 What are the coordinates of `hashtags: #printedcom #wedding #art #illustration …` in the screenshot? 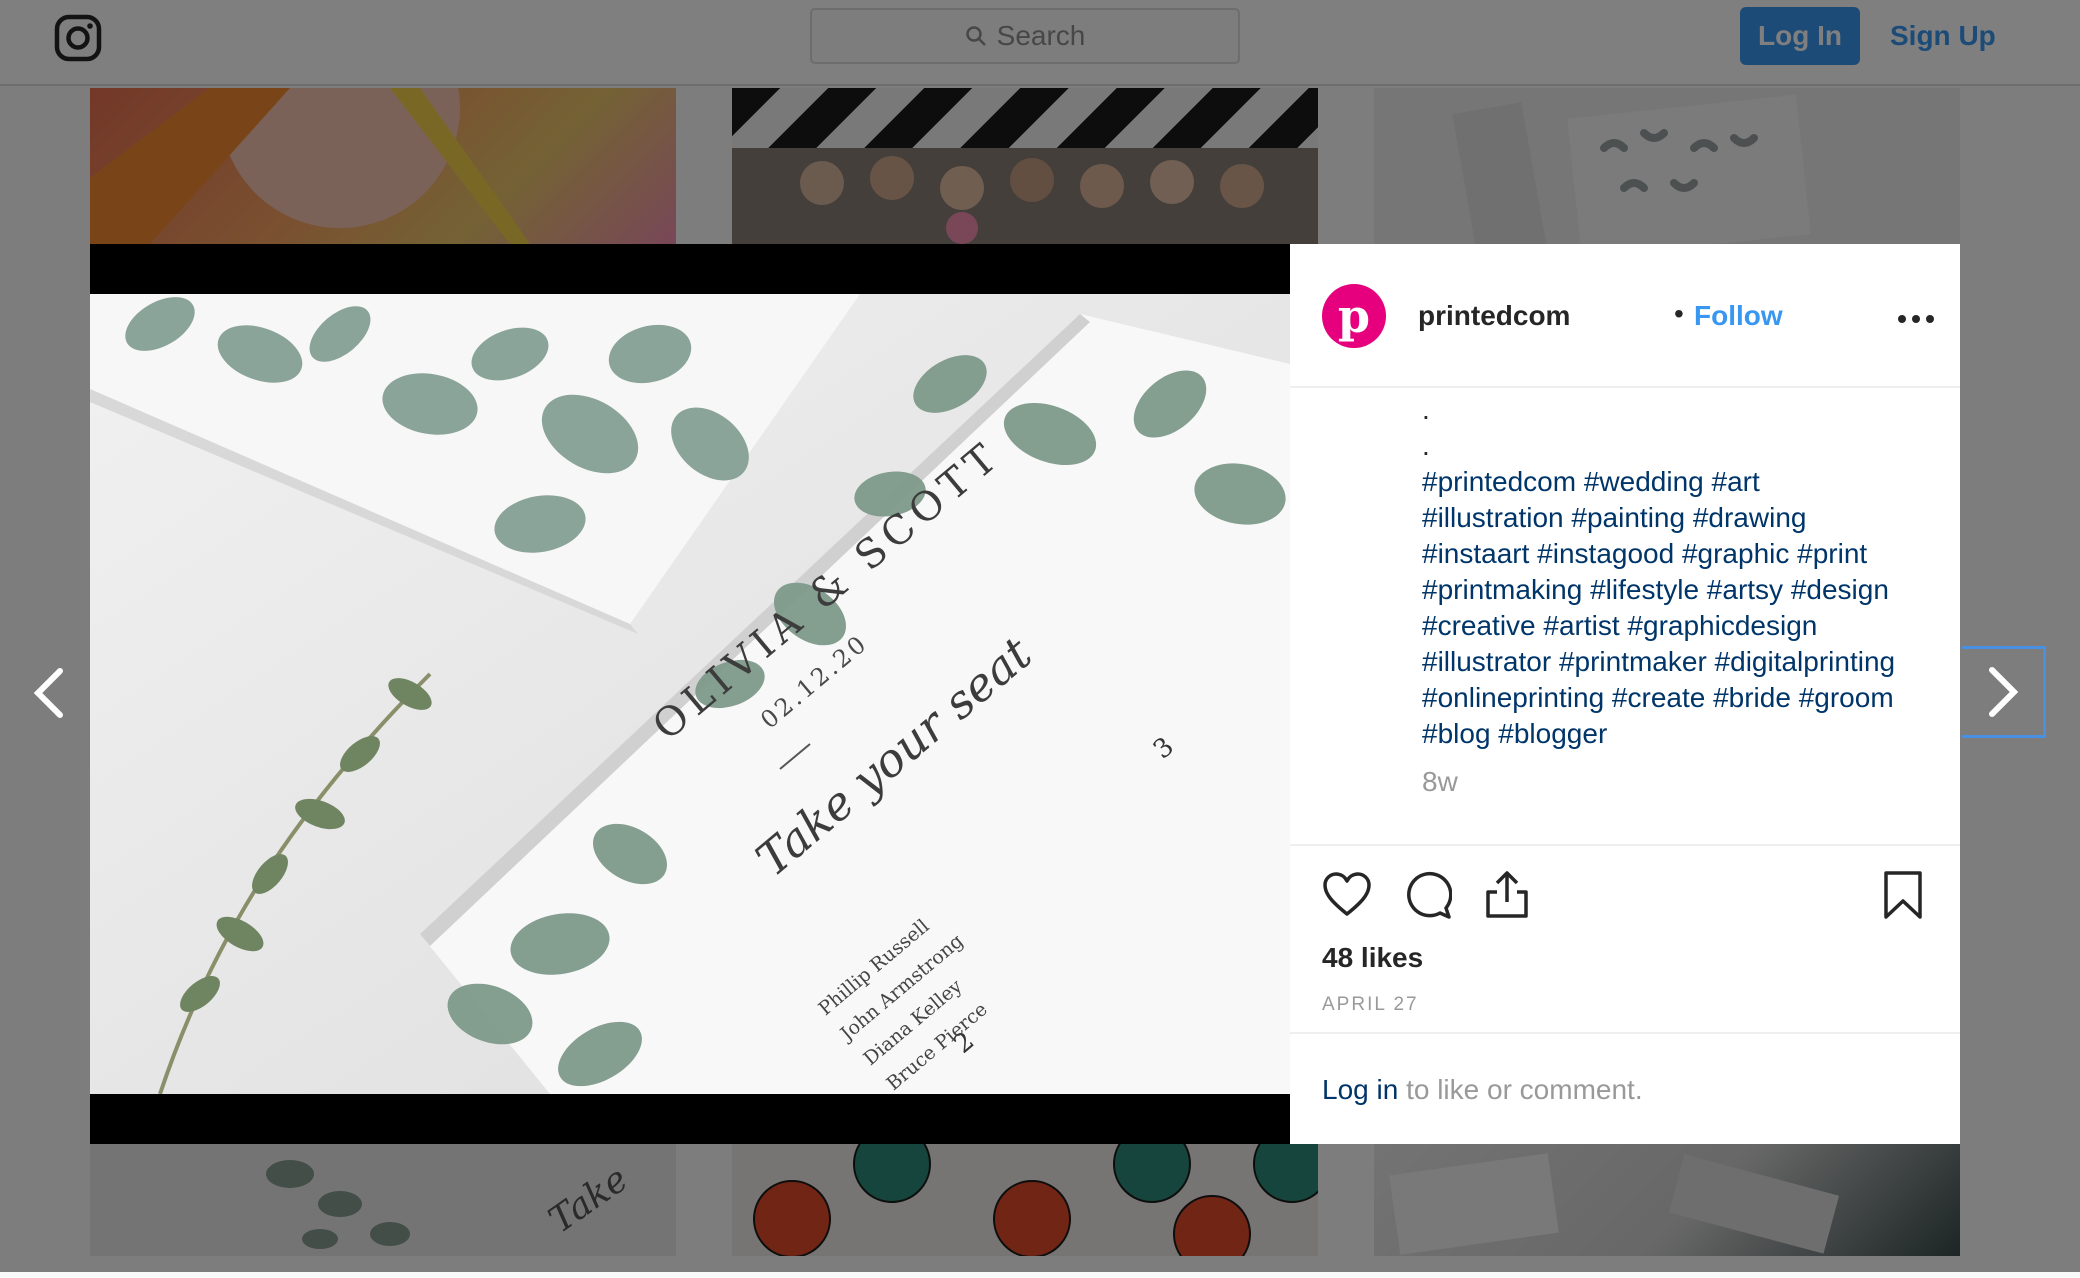 It's located at (1682, 608).